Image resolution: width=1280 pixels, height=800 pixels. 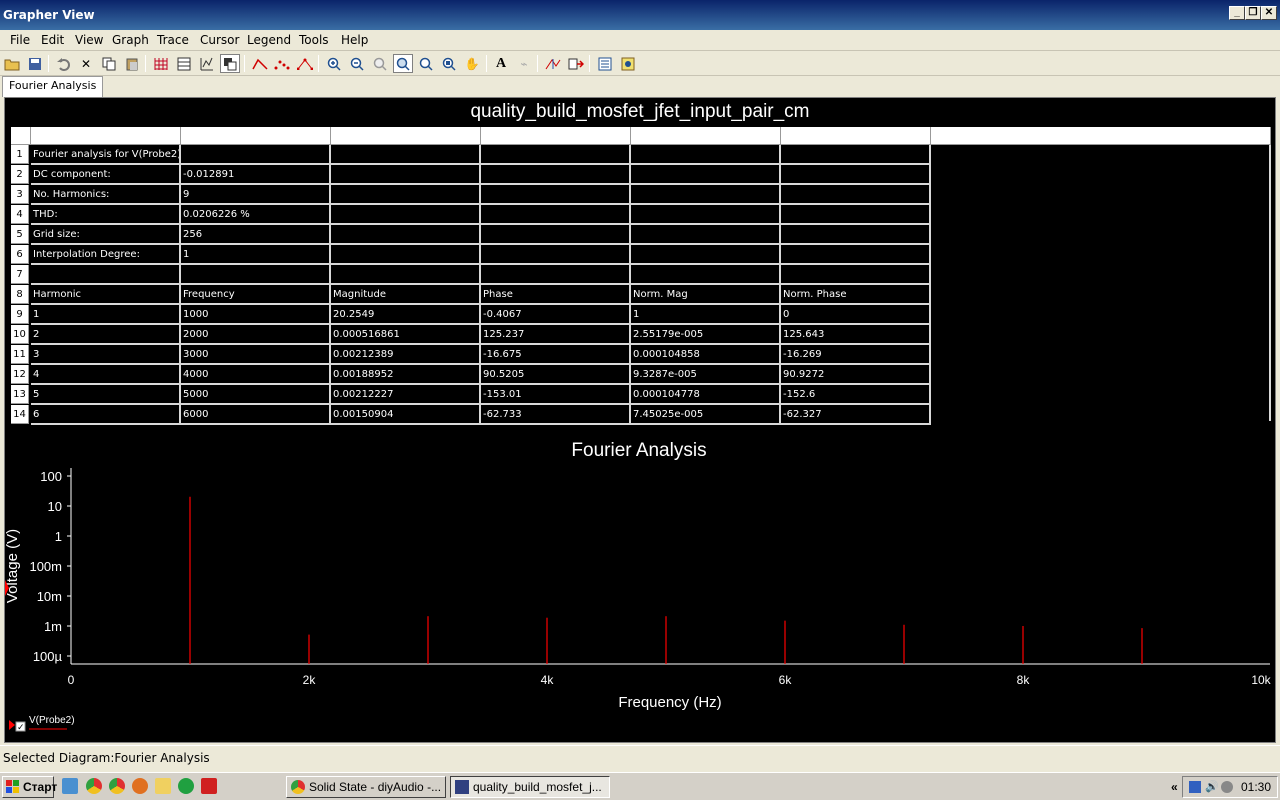 I want to click on row-number: 8, so click(x=20, y=294).